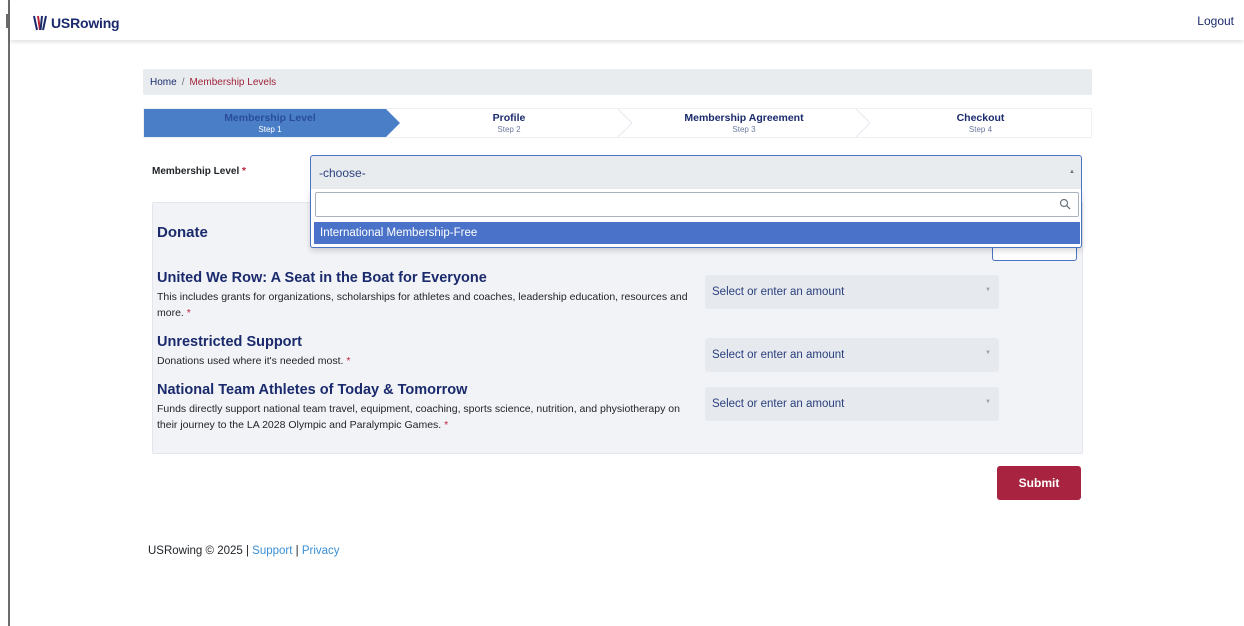 This screenshot has width=1244, height=626. I want to click on submit-button: Submit, so click(1039, 483).